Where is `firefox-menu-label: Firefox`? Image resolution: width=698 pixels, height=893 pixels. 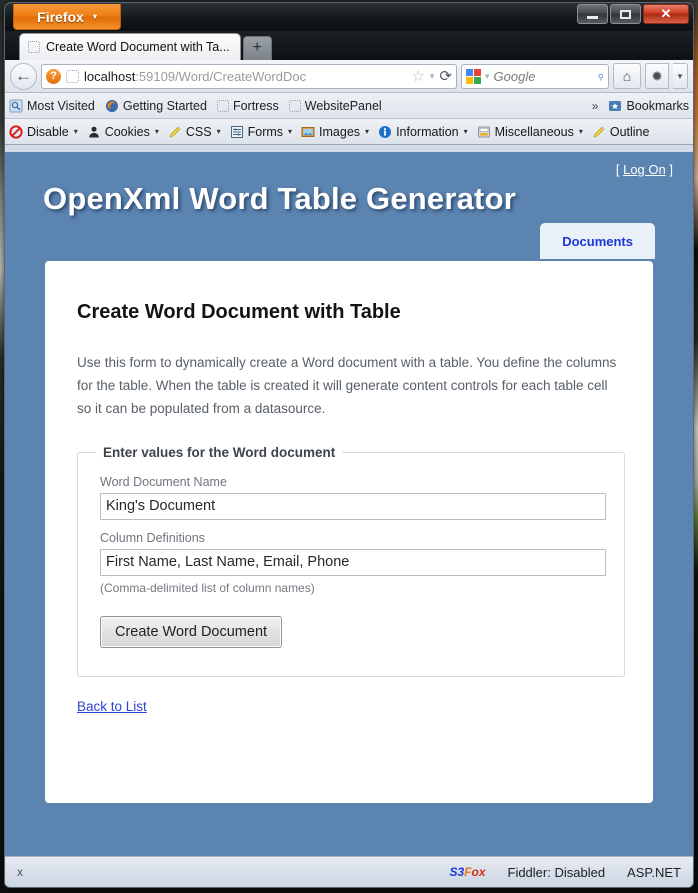 firefox-menu-label: Firefox is located at coordinates (60, 16).